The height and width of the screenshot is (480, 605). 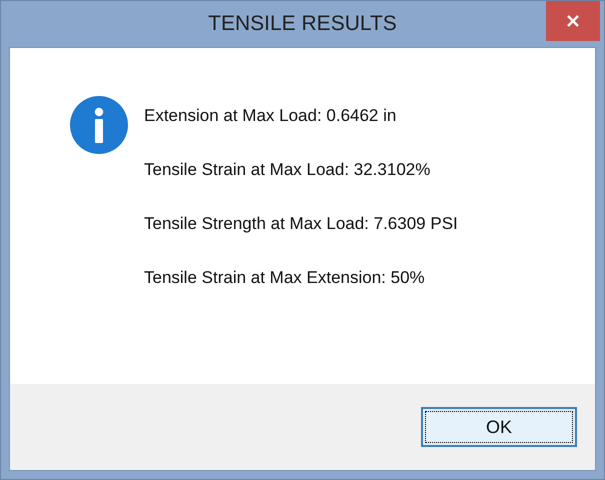 I want to click on message-text: Tensile Strain at Max Extension: 50%, so click(x=285, y=278).